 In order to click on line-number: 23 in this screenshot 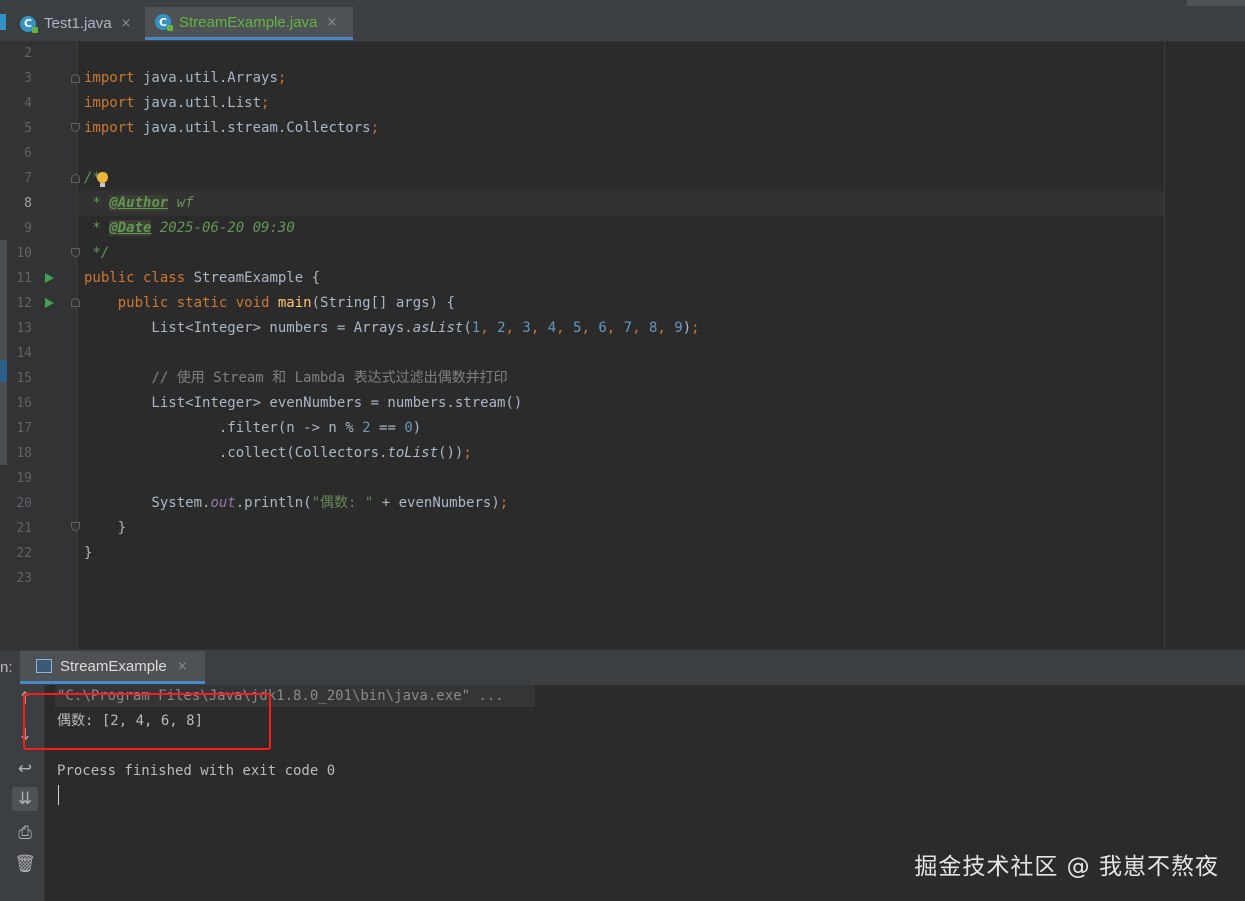, I will do `click(24, 578)`.